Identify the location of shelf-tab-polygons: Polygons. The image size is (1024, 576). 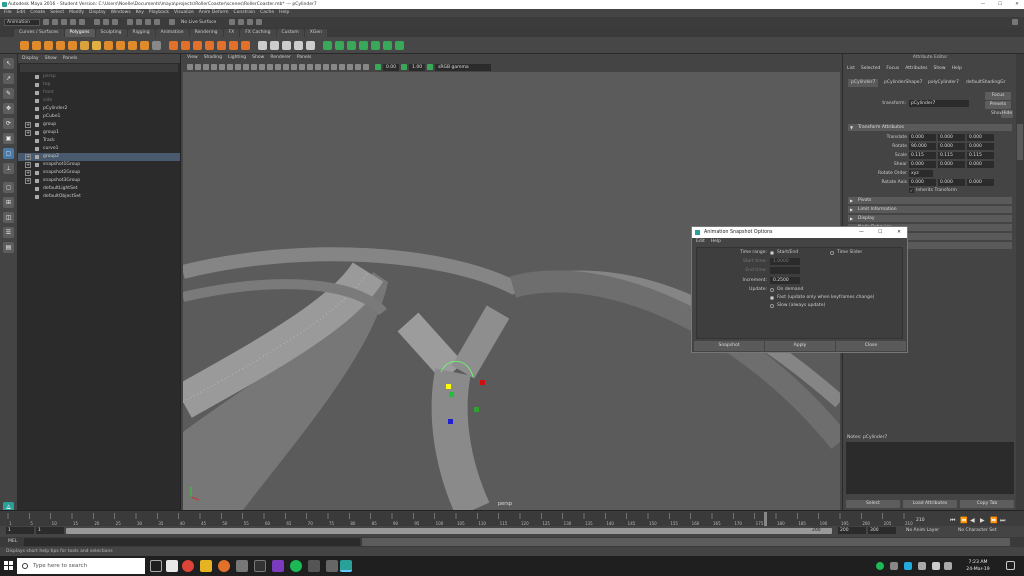
(79, 33).